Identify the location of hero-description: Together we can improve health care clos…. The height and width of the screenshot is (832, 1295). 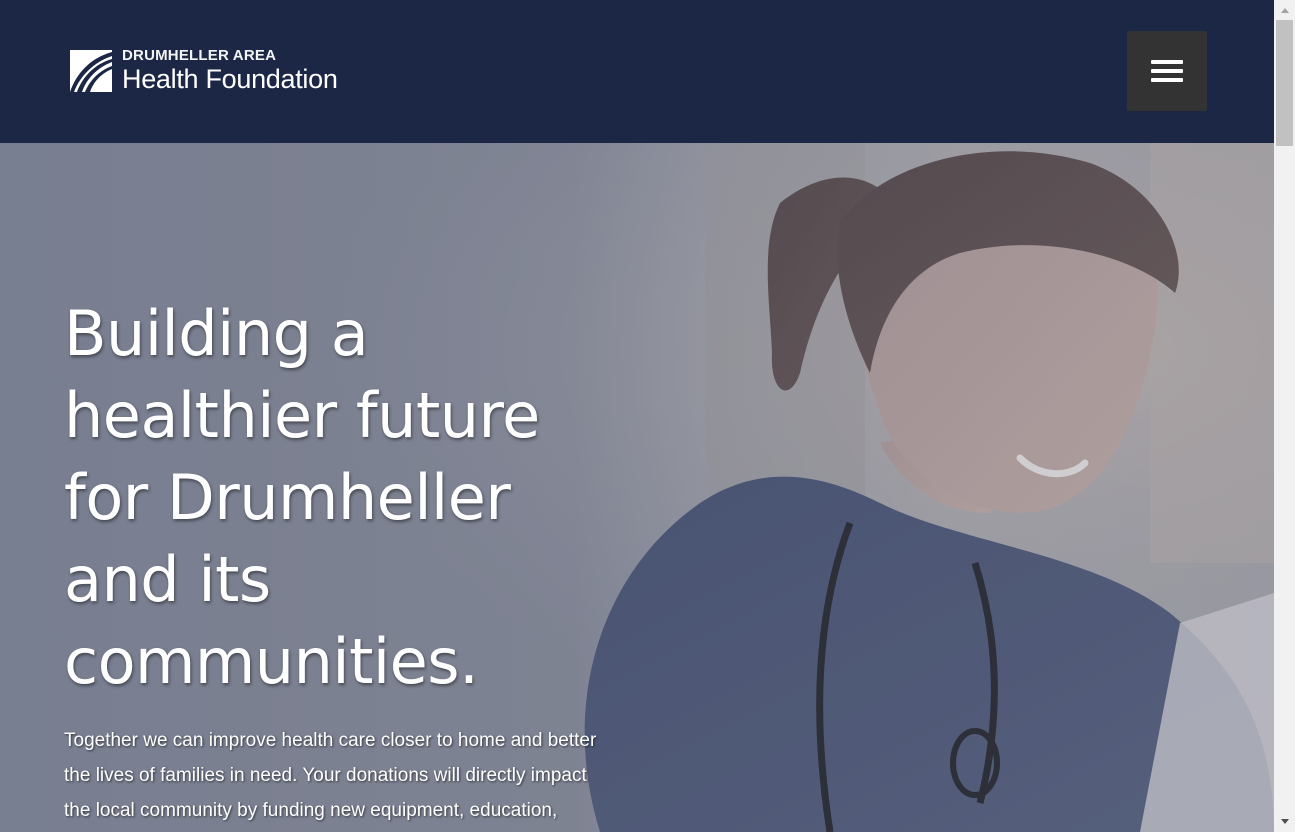
(330, 775).